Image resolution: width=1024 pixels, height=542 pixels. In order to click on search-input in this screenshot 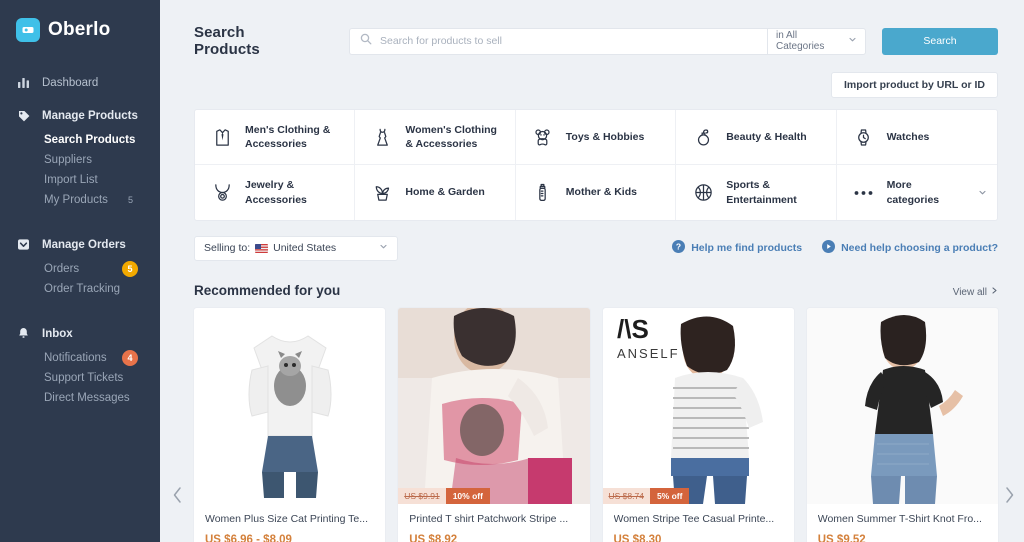, I will do `click(568, 41)`.